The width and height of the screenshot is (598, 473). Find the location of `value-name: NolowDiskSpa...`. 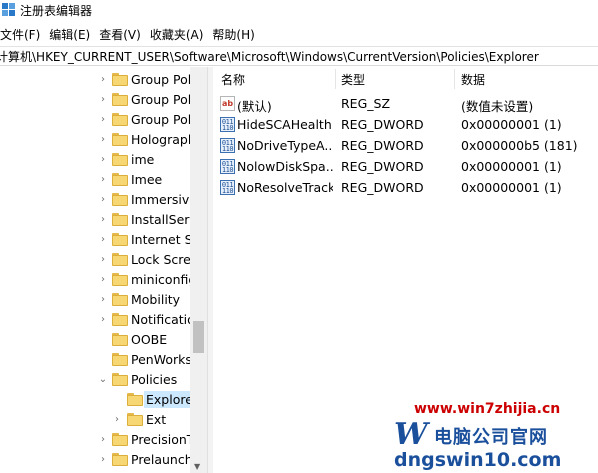

value-name: NolowDiskSpa... is located at coordinates (285, 166).